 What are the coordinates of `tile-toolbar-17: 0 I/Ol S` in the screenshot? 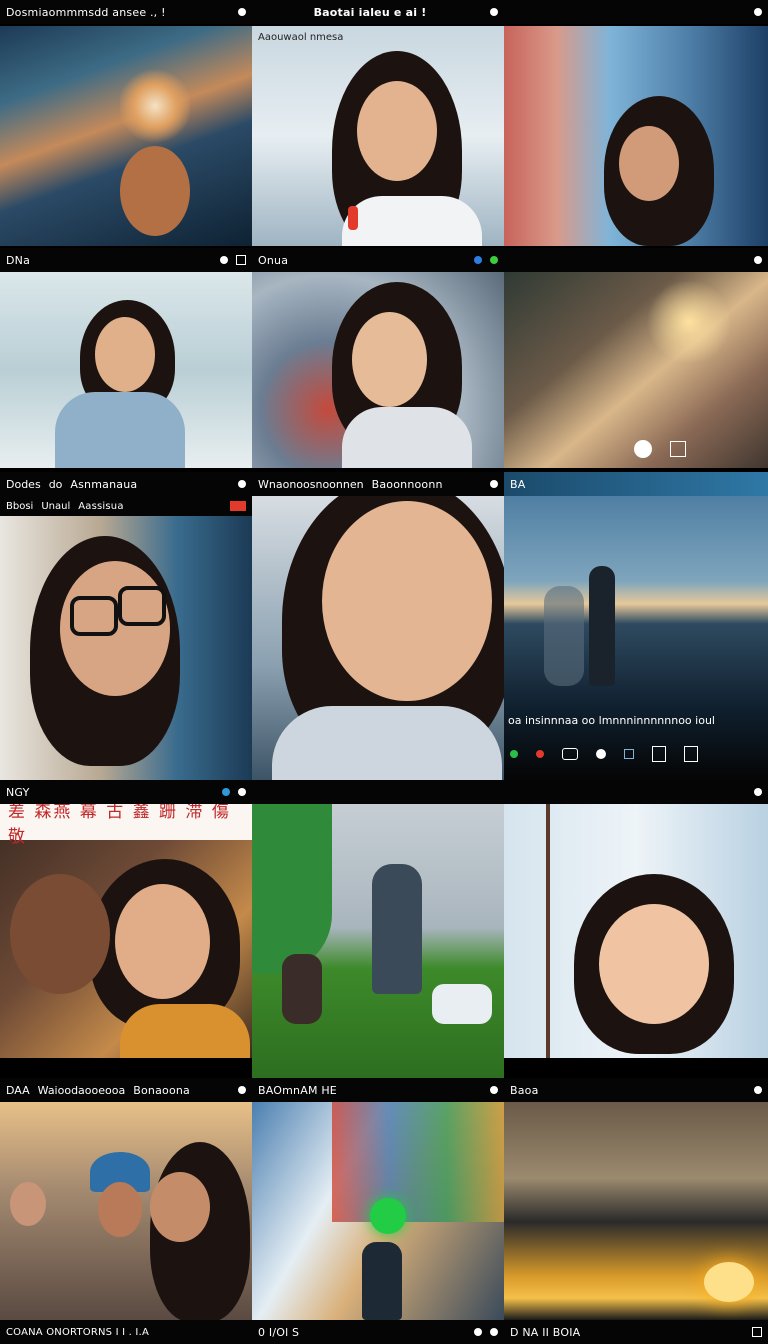 It's located at (378, 1332).